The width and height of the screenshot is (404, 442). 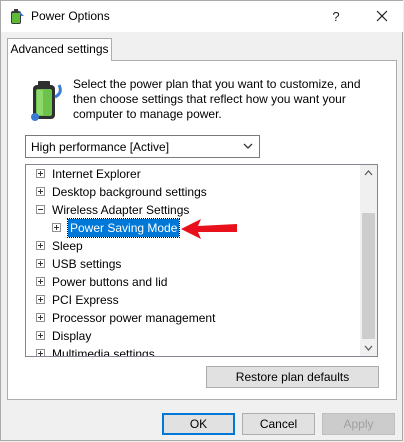 What do you see at coordinates (292, 377) in the screenshot?
I see `restore-plan-defaults-button: Restore plan defaults` at bounding box center [292, 377].